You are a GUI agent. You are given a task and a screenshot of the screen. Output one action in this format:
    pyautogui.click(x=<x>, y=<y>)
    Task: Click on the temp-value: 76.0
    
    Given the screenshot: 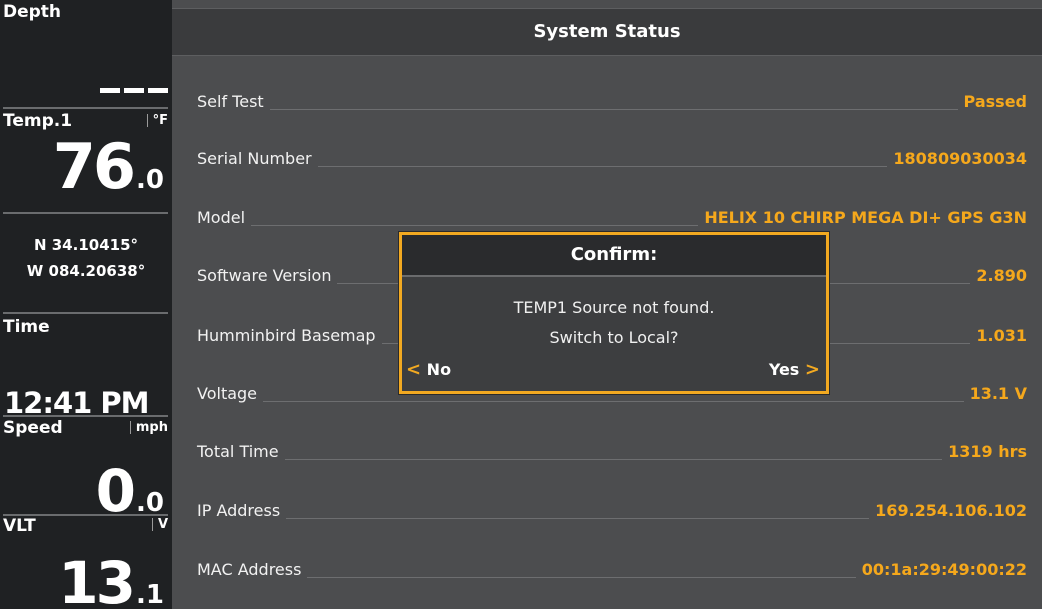 What is the action you would take?
    pyautogui.click(x=108, y=166)
    